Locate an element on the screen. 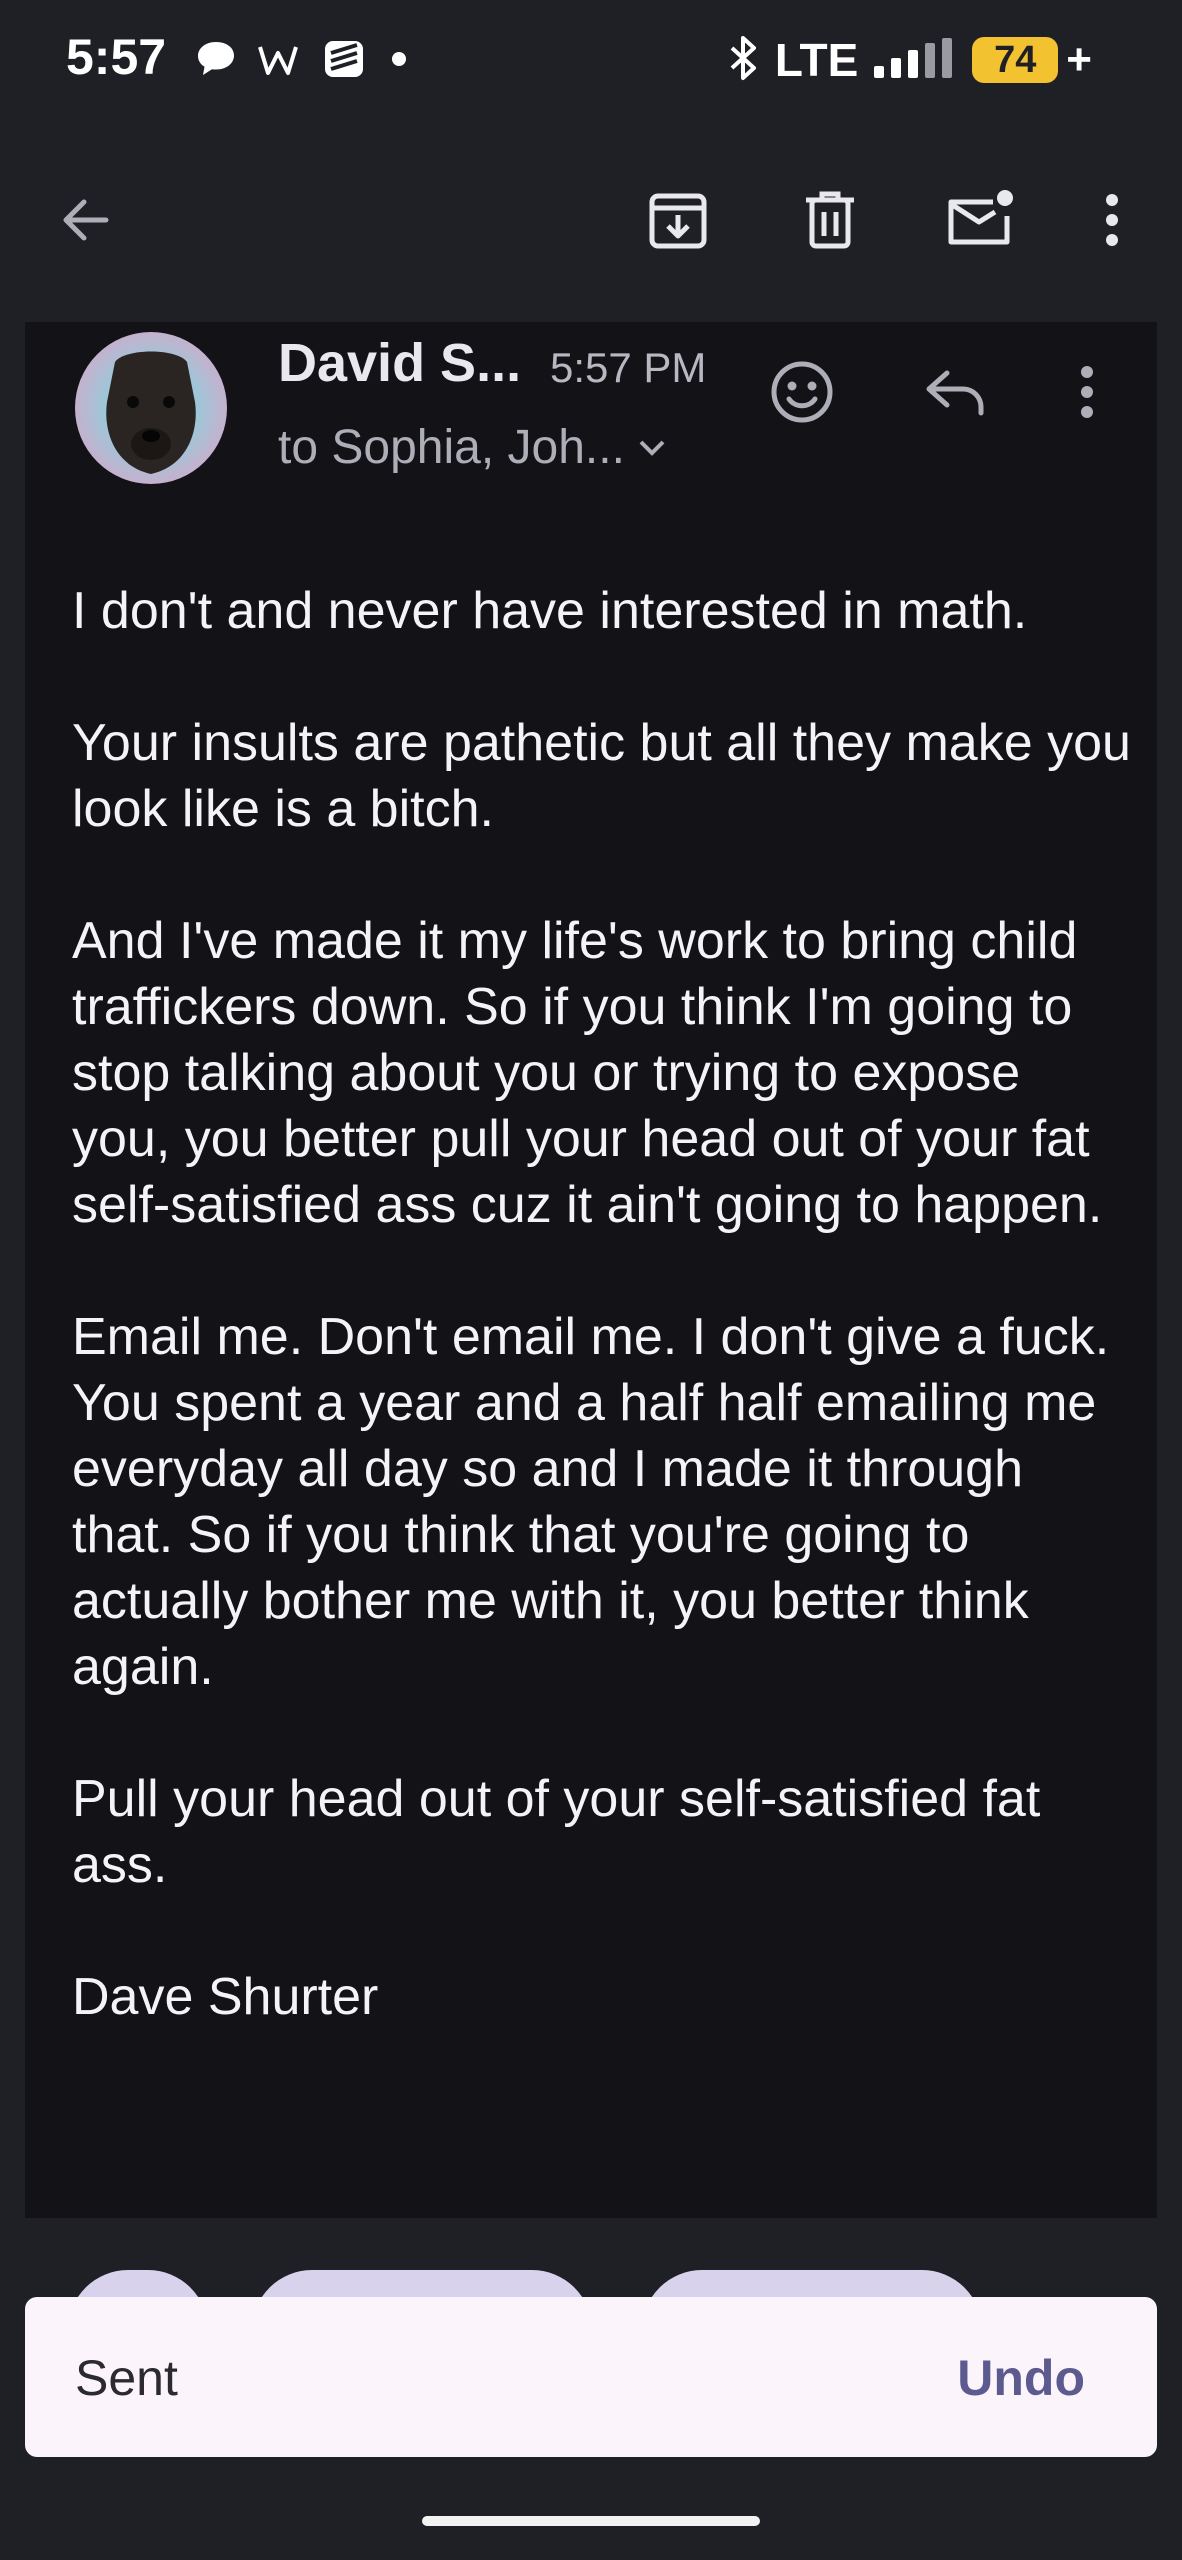 The image size is (1182, 2560). reply-icon is located at coordinates (955, 393).